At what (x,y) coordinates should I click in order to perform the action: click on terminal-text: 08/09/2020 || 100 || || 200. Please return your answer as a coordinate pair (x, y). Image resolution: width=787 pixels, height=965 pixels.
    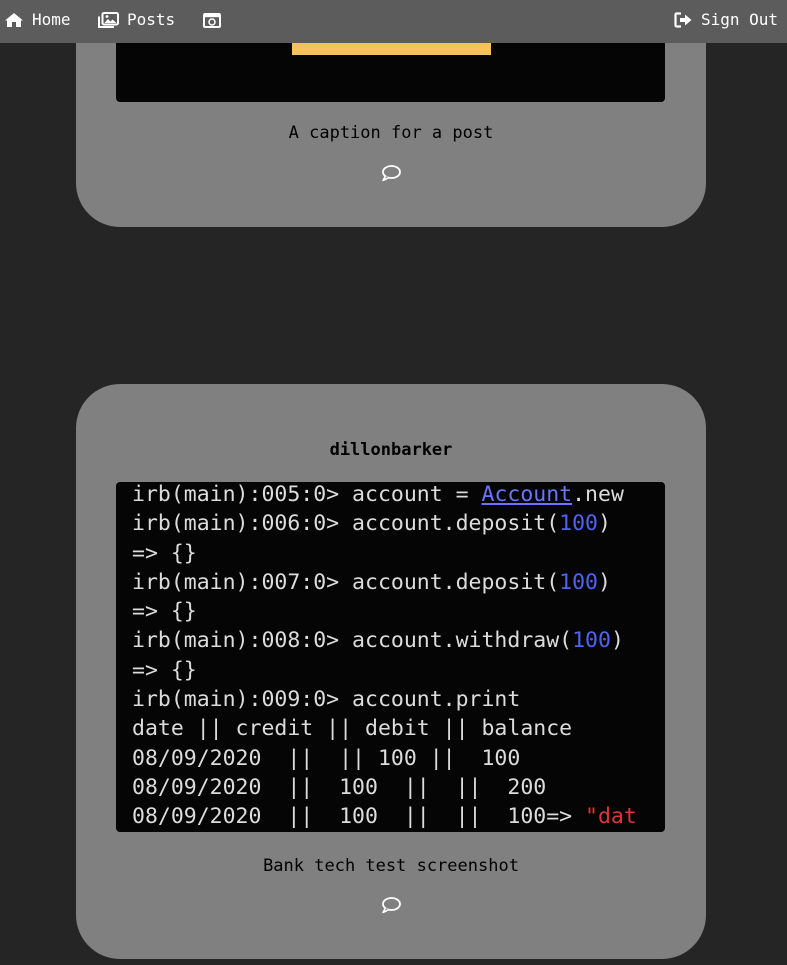
    Looking at the image, I should click on (339, 787).